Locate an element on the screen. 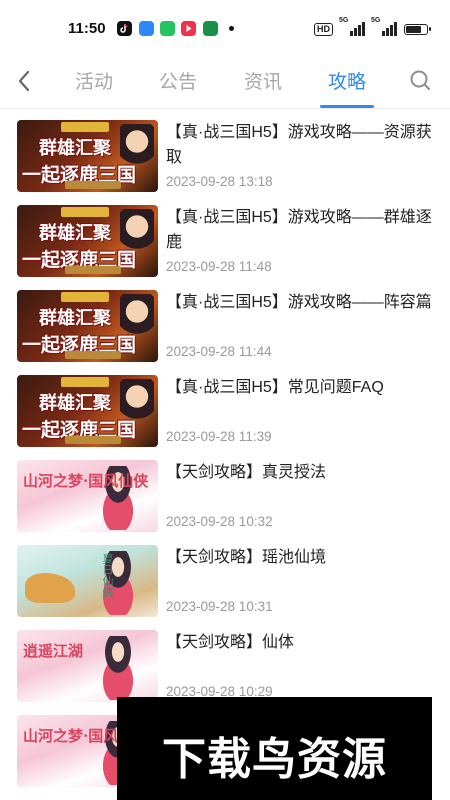  thumbnail-text: 逍遥江湖 is located at coordinates (53, 651).